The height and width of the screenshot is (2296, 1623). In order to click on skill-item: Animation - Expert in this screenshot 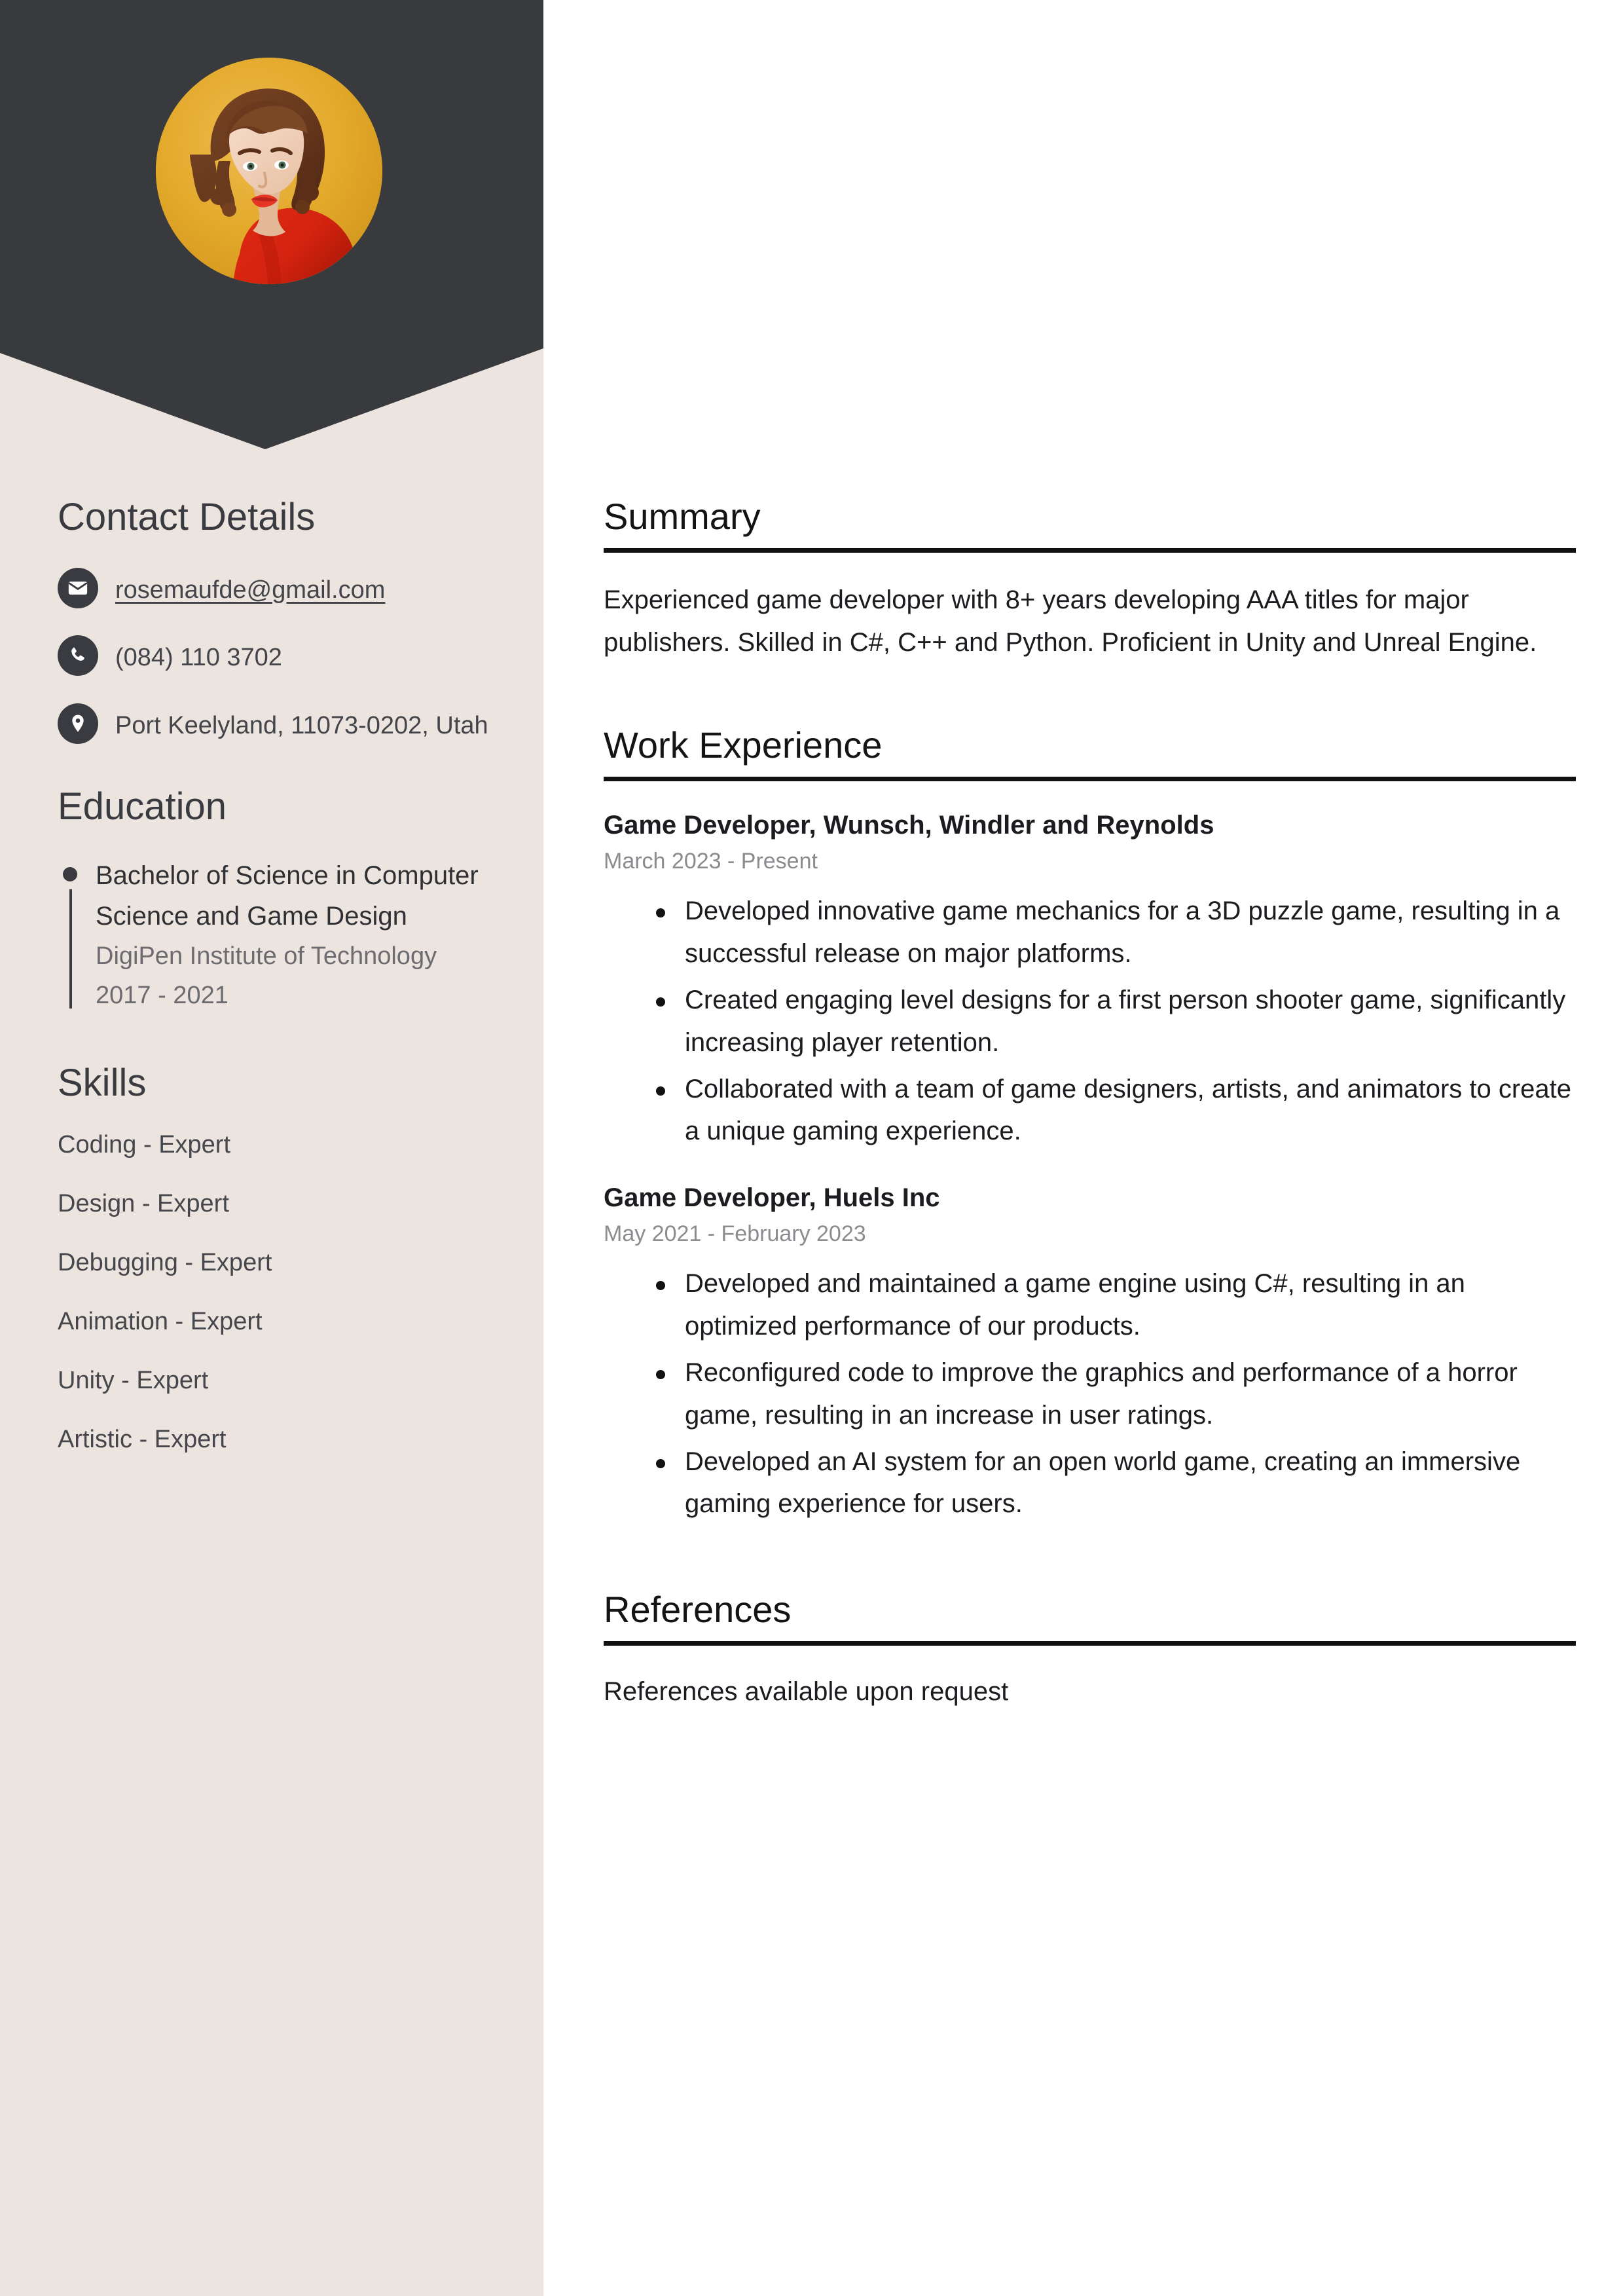, I will do `click(160, 1322)`.